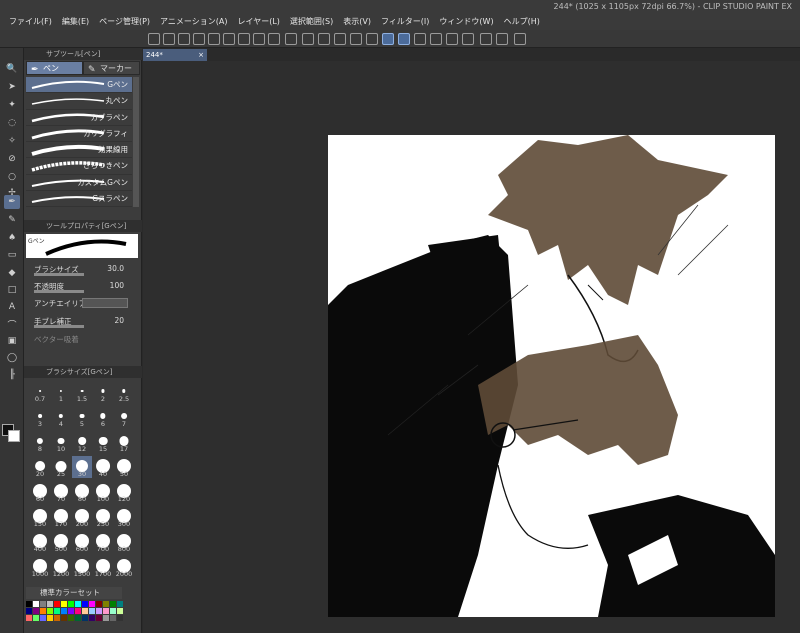 Image resolution: width=800 pixels, height=633 pixels. What do you see at coordinates (201, 55) in the screenshot?
I see `close-icon: ×` at bounding box center [201, 55].